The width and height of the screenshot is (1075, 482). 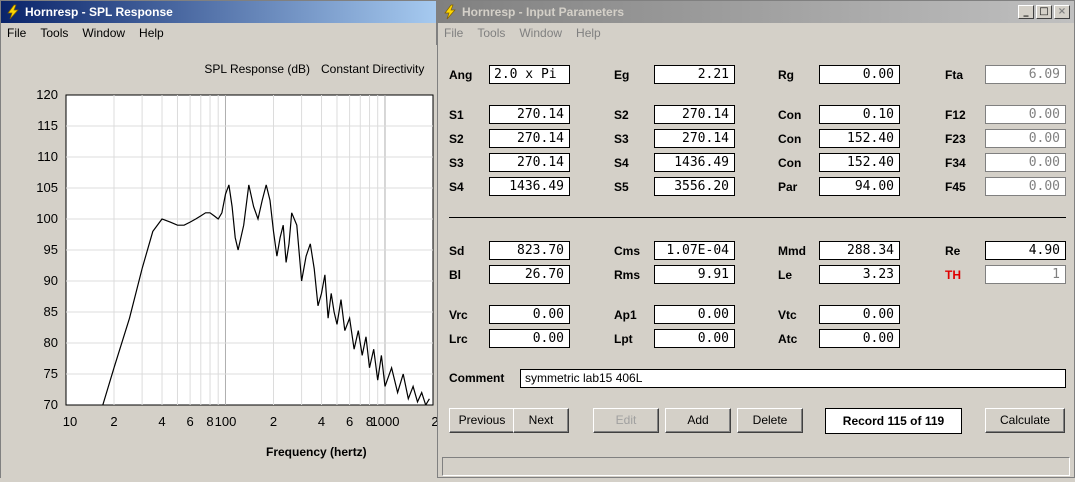 What do you see at coordinates (893, 421) in the screenshot?
I see `record-indicator: Record 115 of 119` at bounding box center [893, 421].